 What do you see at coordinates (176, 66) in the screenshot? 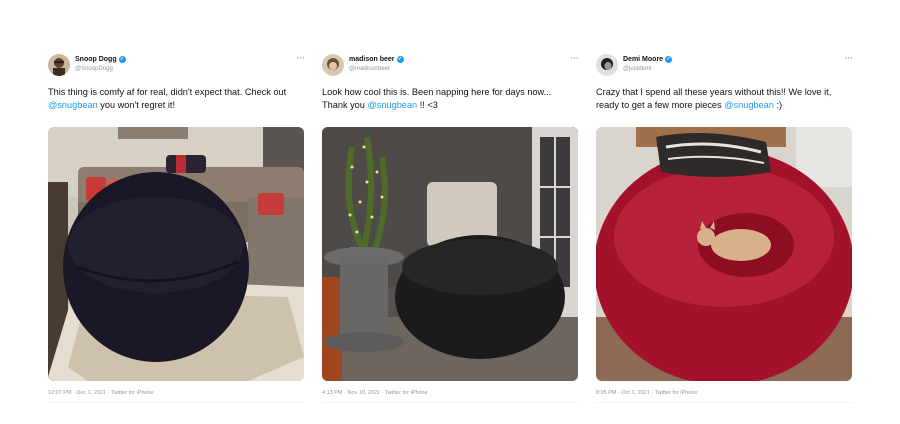
I see `tweet-header: Snoop Dogg ✓ @SnoopDogg ···` at bounding box center [176, 66].